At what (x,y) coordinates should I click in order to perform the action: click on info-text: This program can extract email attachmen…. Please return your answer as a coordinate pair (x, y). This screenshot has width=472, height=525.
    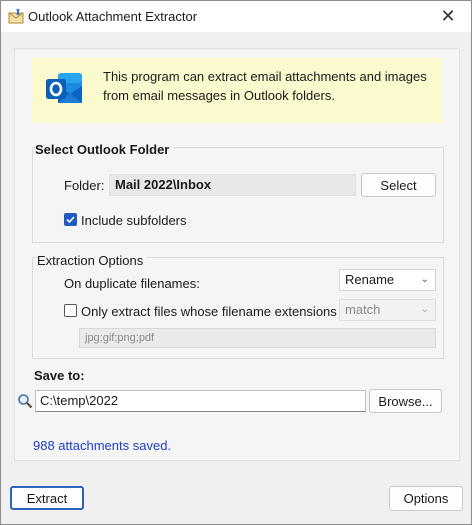
    Looking at the image, I should click on (265, 86).